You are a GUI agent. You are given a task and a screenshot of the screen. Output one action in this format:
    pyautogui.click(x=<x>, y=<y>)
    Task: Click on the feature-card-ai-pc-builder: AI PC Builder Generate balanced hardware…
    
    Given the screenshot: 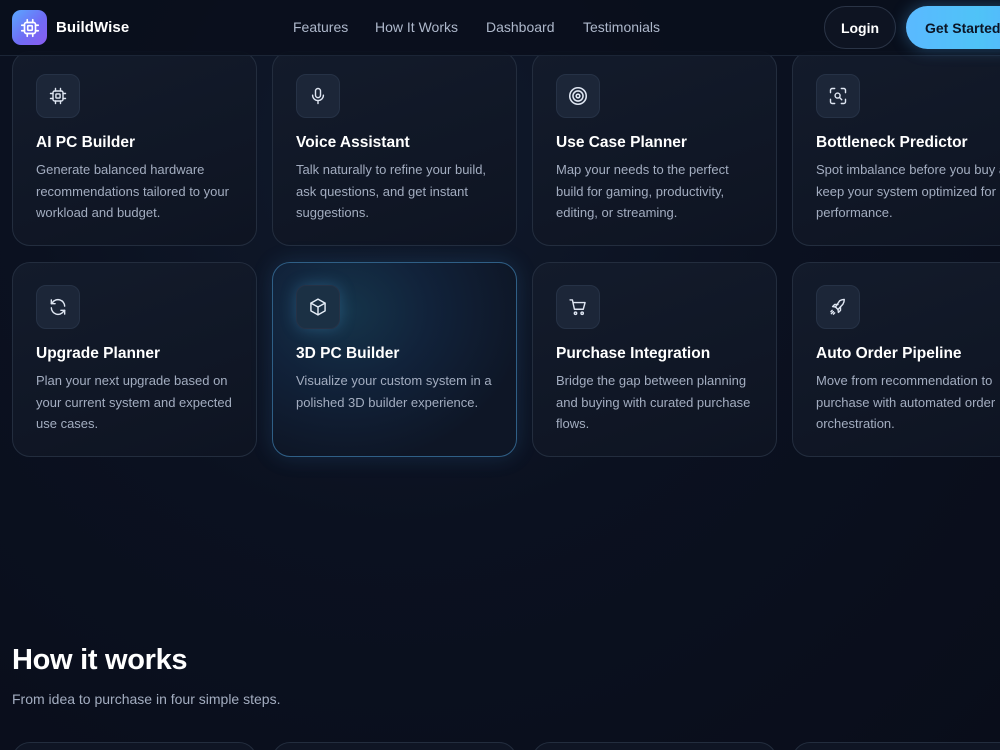 What is the action you would take?
    pyautogui.click(x=134, y=148)
    